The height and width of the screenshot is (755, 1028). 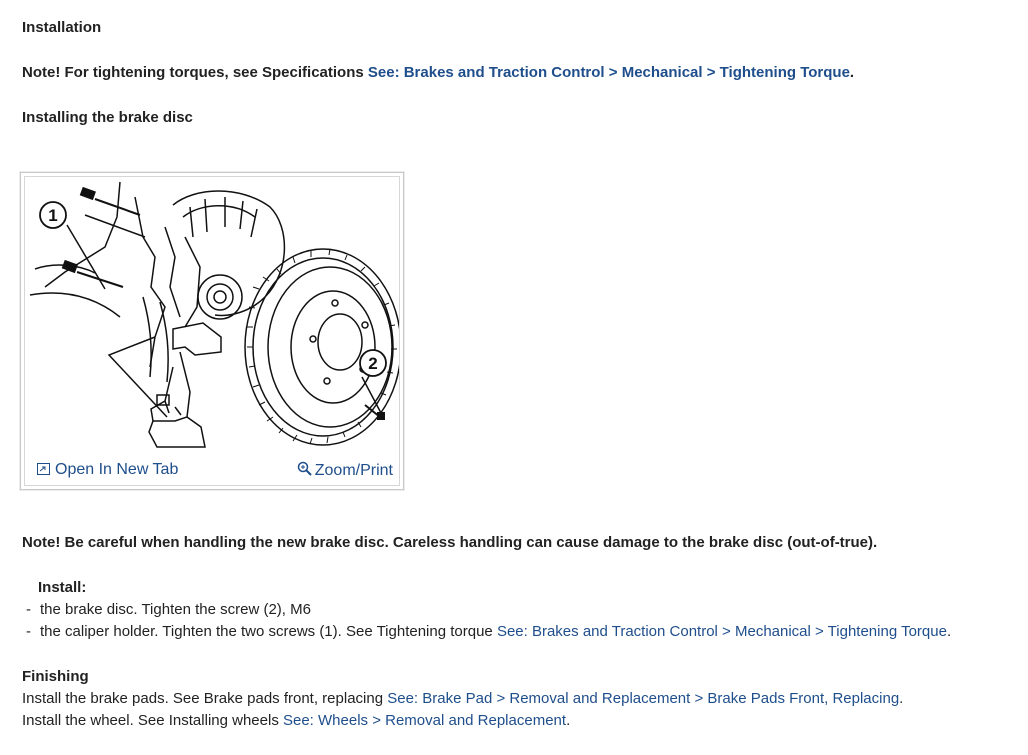 I want to click on callout-1-label: 1, so click(x=52, y=215).